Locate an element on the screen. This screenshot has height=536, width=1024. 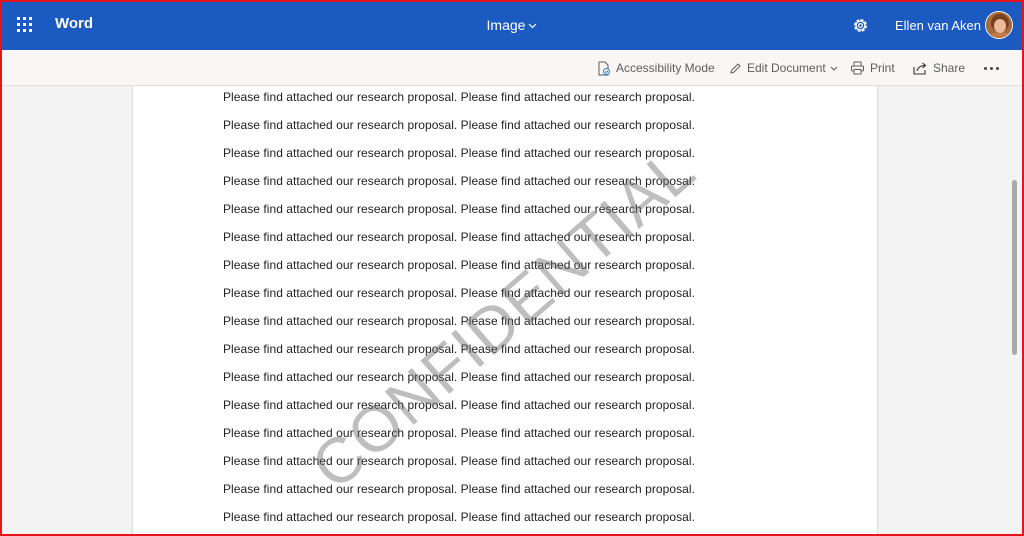
print-button: Print is located at coordinates (872, 68).